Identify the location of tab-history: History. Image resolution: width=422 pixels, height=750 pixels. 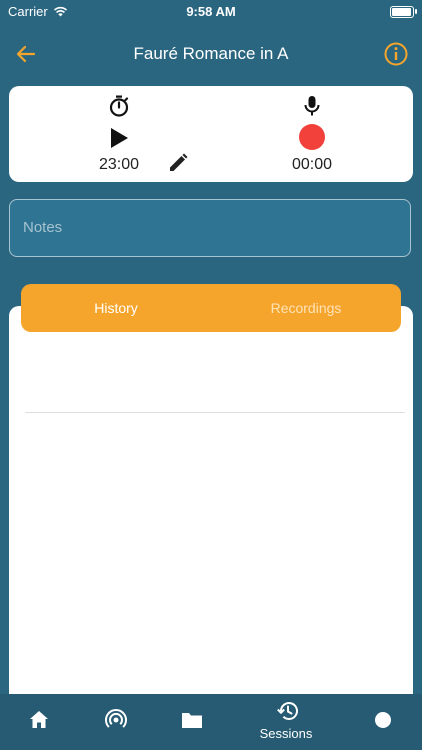
(116, 308).